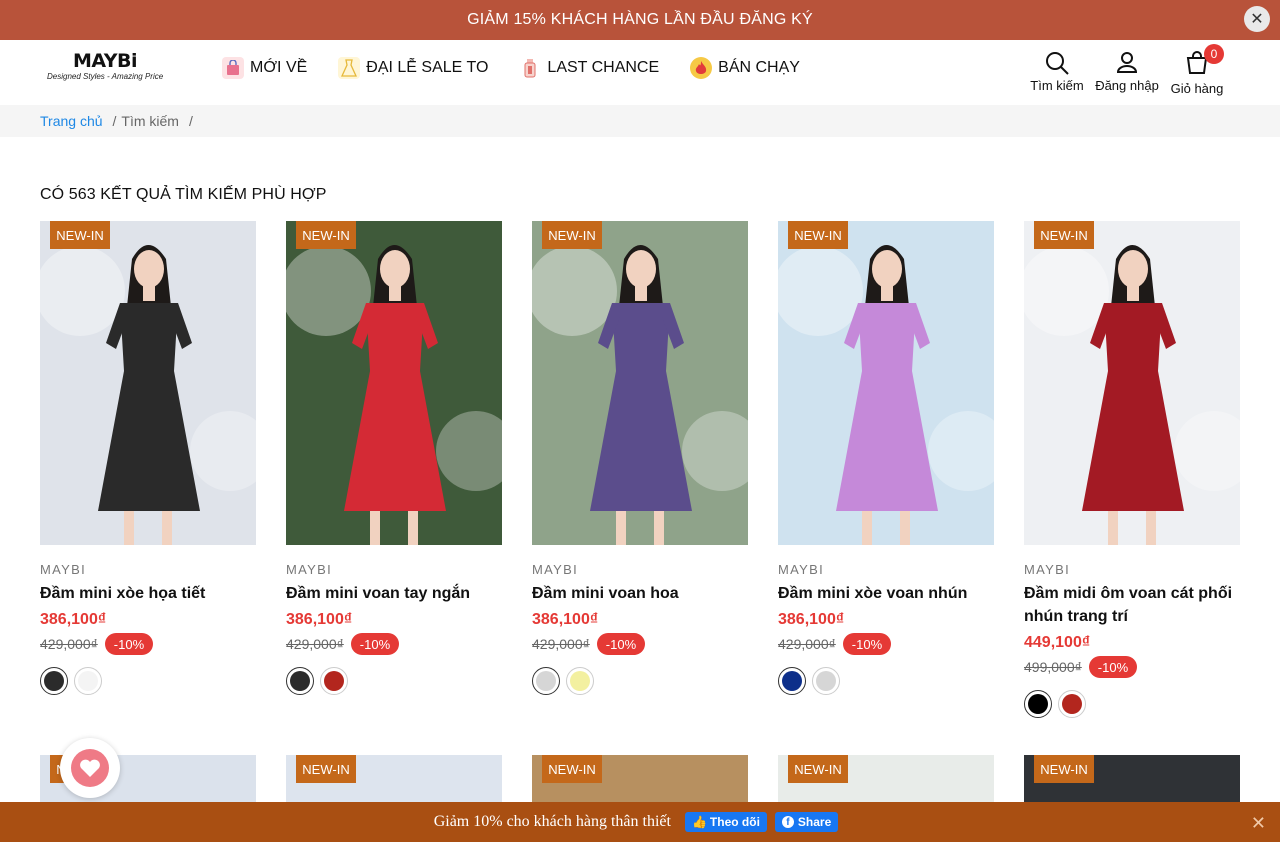  What do you see at coordinates (734, 822) in the screenshot?
I see `follow-label: Theo dõi` at bounding box center [734, 822].